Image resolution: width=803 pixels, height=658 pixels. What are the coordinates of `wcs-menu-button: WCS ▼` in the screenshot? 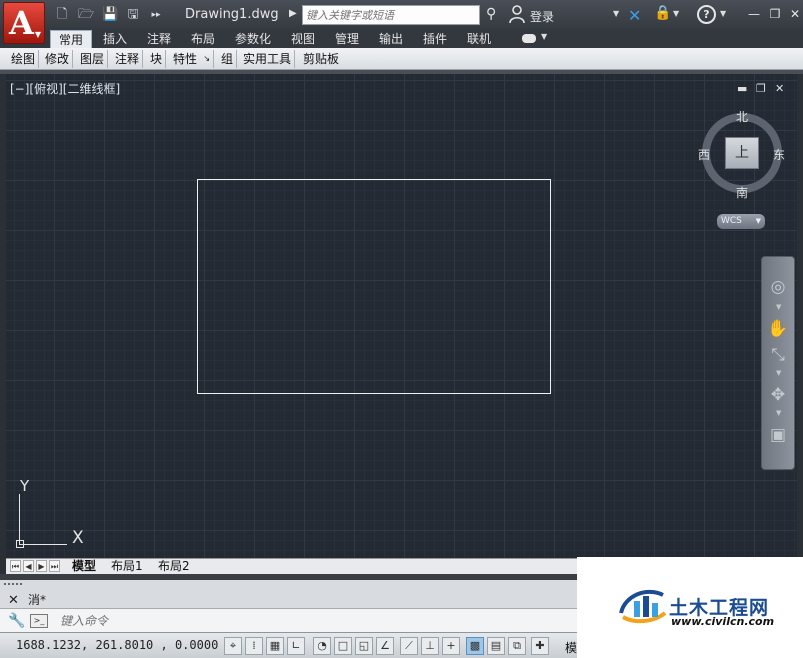 It's located at (741, 221).